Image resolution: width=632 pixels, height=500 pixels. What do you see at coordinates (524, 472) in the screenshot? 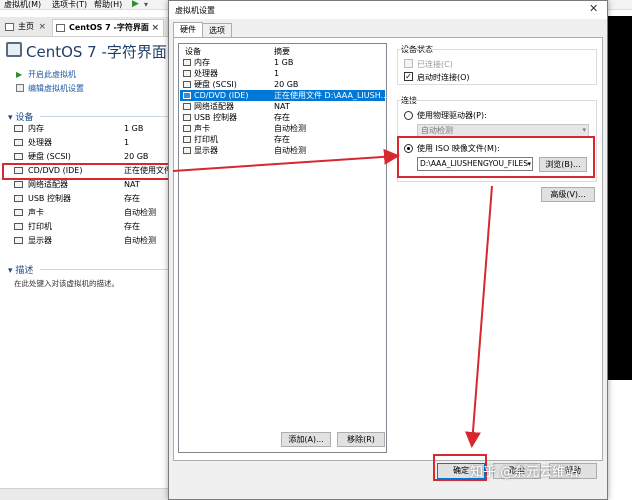
I see `watermark: 知乎 @奈元云维站` at bounding box center [524, 472].